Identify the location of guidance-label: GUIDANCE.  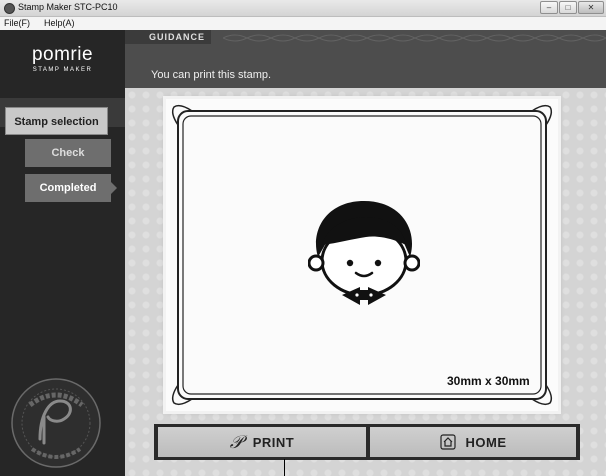
(177, 37).